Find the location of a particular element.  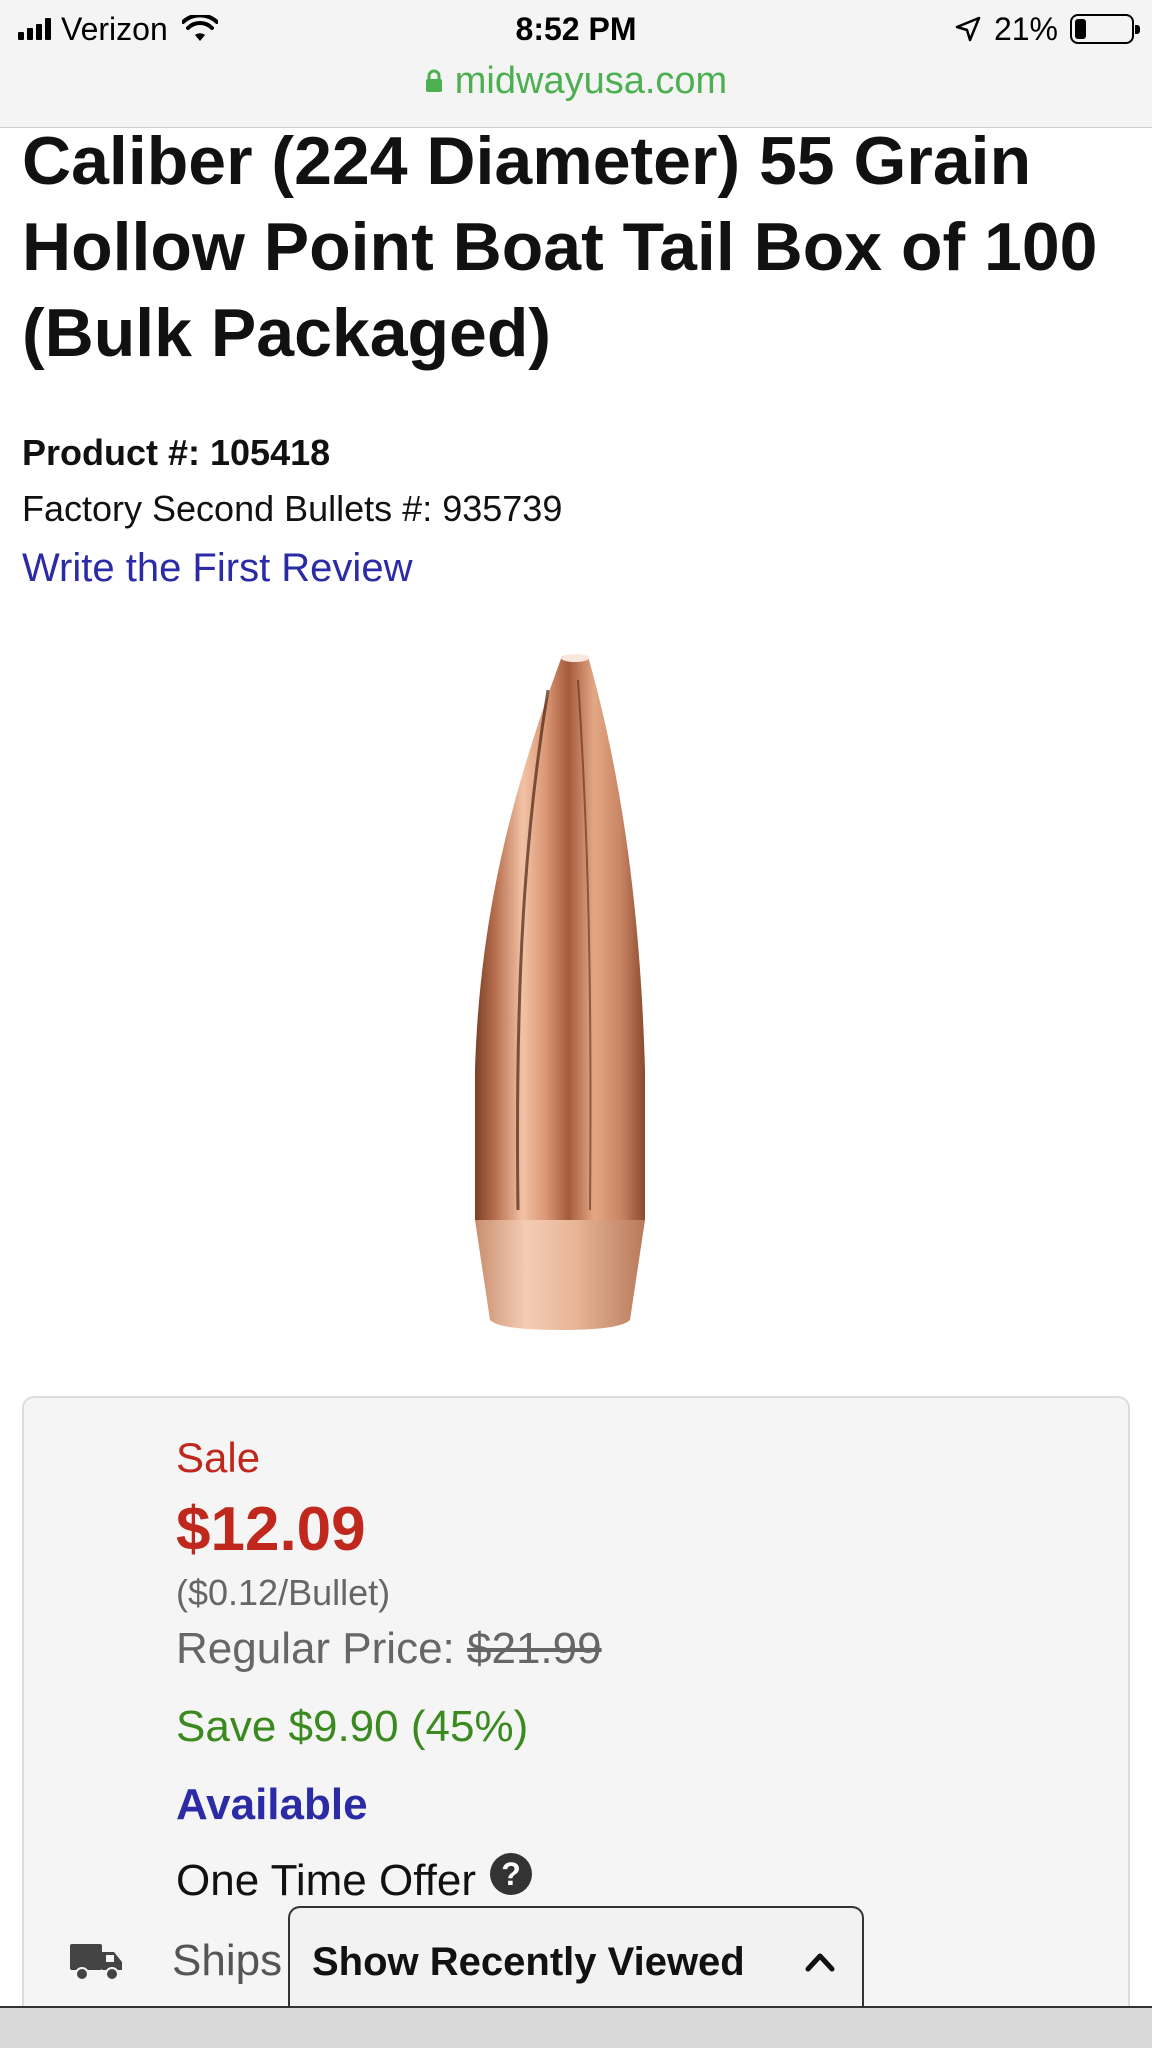

regular-price-label: Regular Price: is located at coordinates (322, 1648).